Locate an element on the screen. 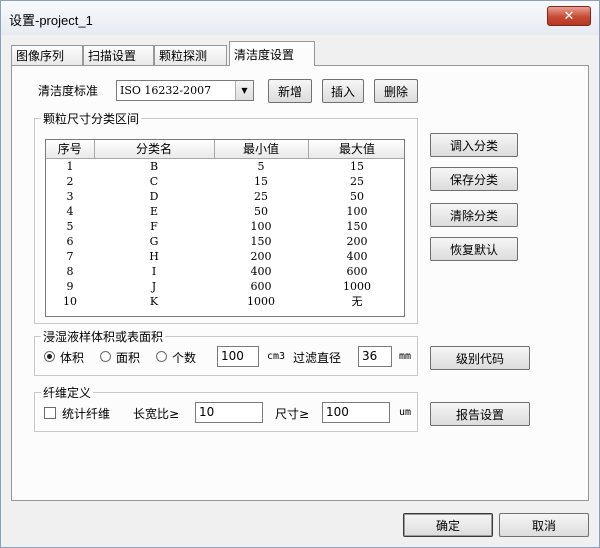 The height and width of the screenshot is (548, 600). title-bar: 设置-project_1 ✕ is located at coordinates (300, 18).